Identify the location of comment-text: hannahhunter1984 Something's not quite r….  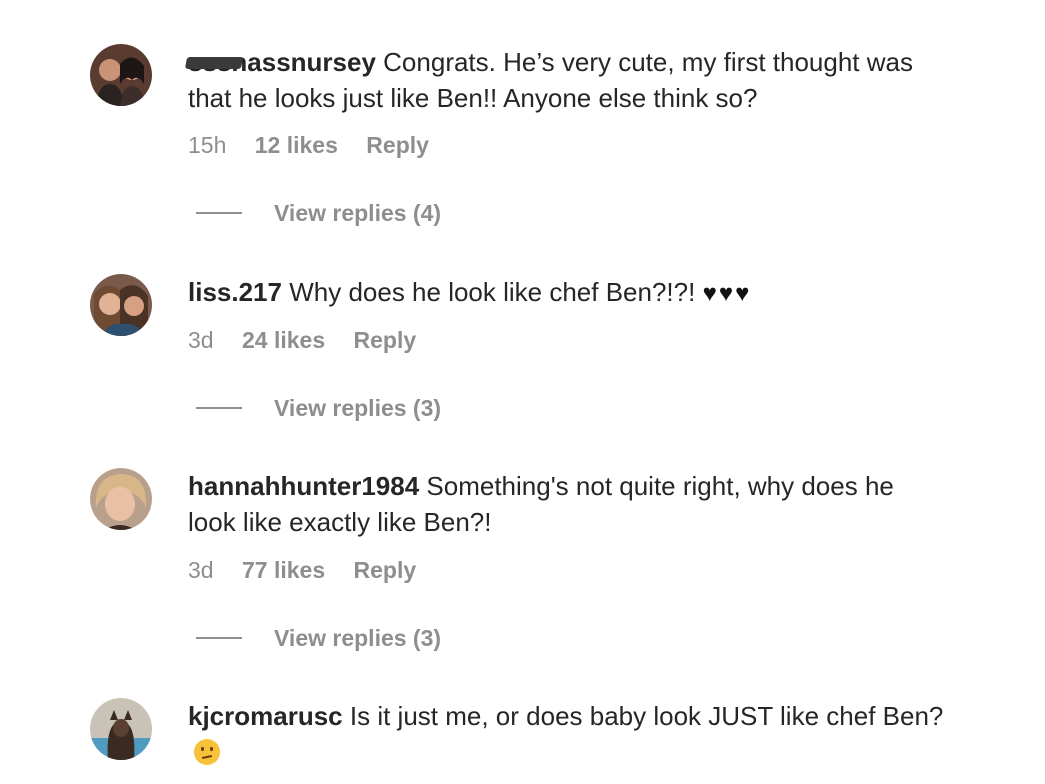
(568, 504).